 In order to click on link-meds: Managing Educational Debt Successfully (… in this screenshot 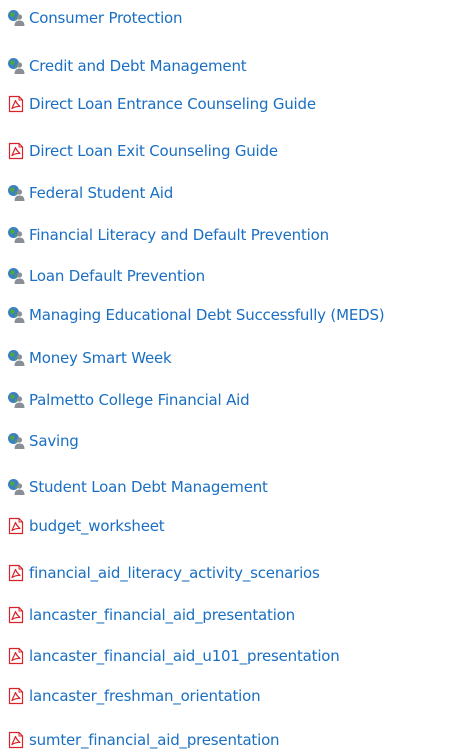, I will do `click(207, 315)`.